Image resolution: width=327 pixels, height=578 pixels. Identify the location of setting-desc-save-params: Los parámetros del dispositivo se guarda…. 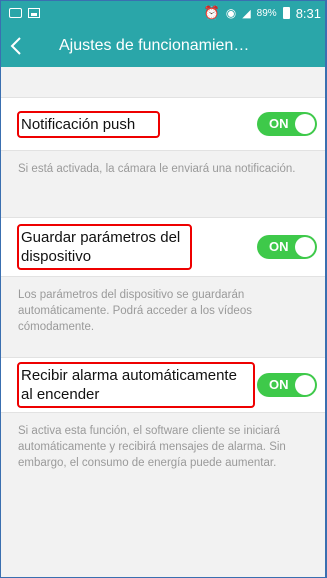
(135, 311).